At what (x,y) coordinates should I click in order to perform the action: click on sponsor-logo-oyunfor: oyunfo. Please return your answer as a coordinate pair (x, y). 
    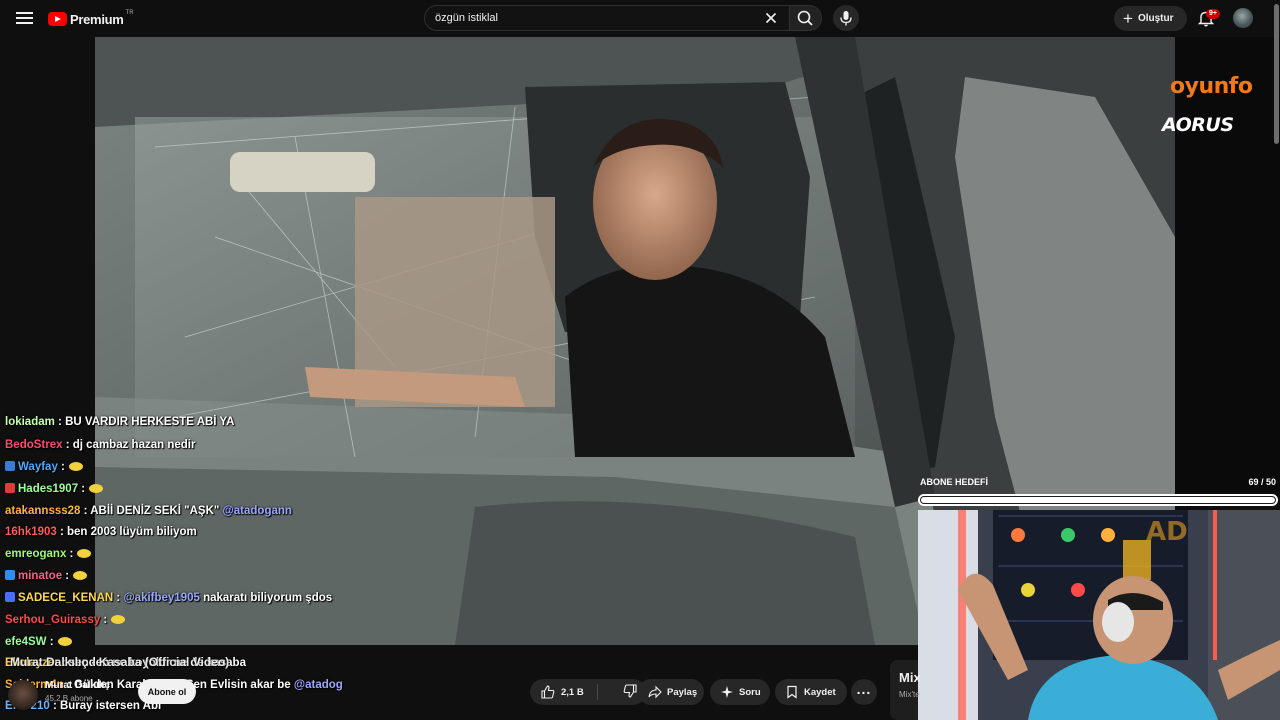
    Looking at the image, I should click on (1211, 86).